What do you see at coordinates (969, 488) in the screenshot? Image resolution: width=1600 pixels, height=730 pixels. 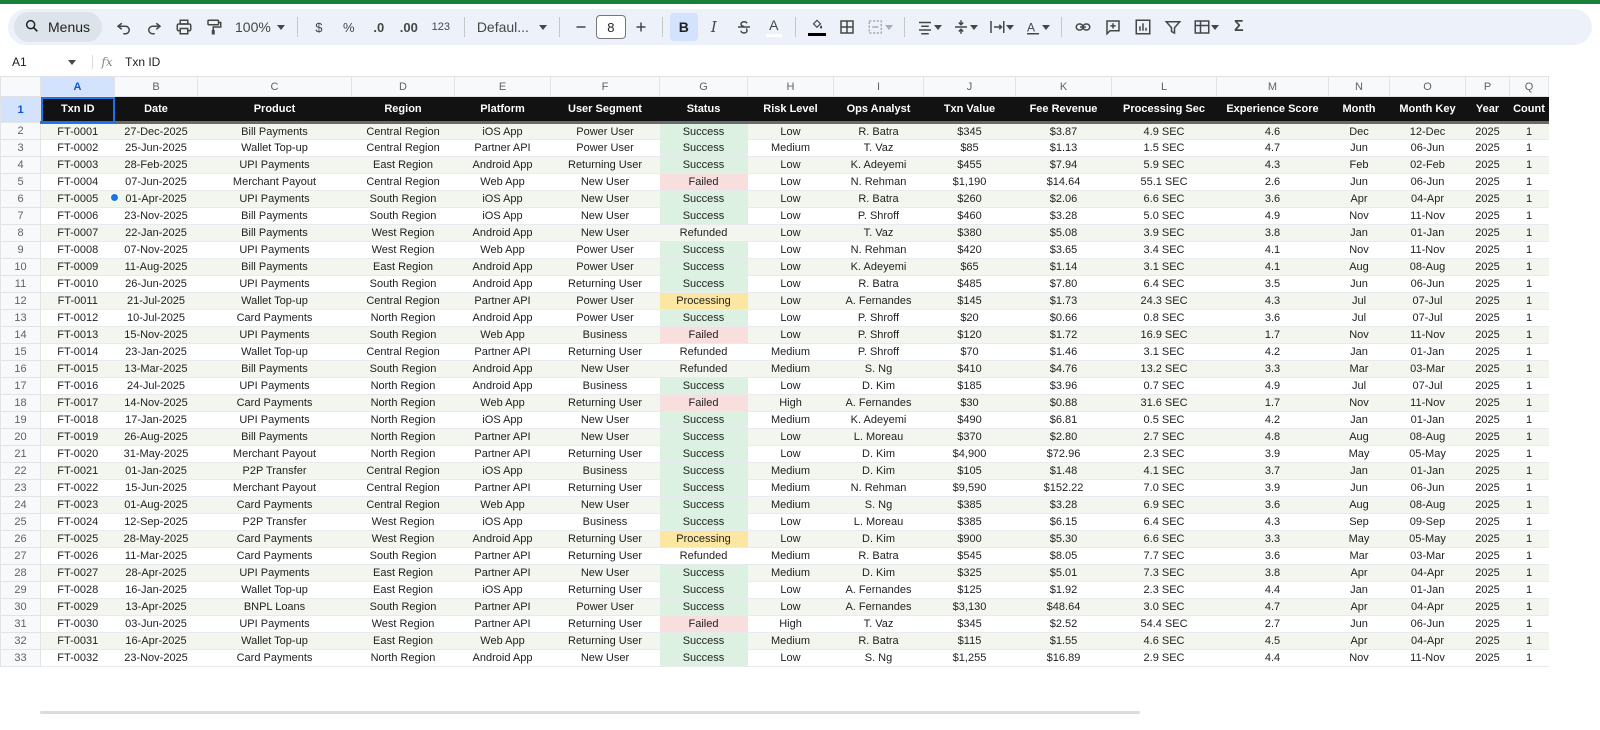 I see `table-cell: $9,590` at bounding box center [969, 488].